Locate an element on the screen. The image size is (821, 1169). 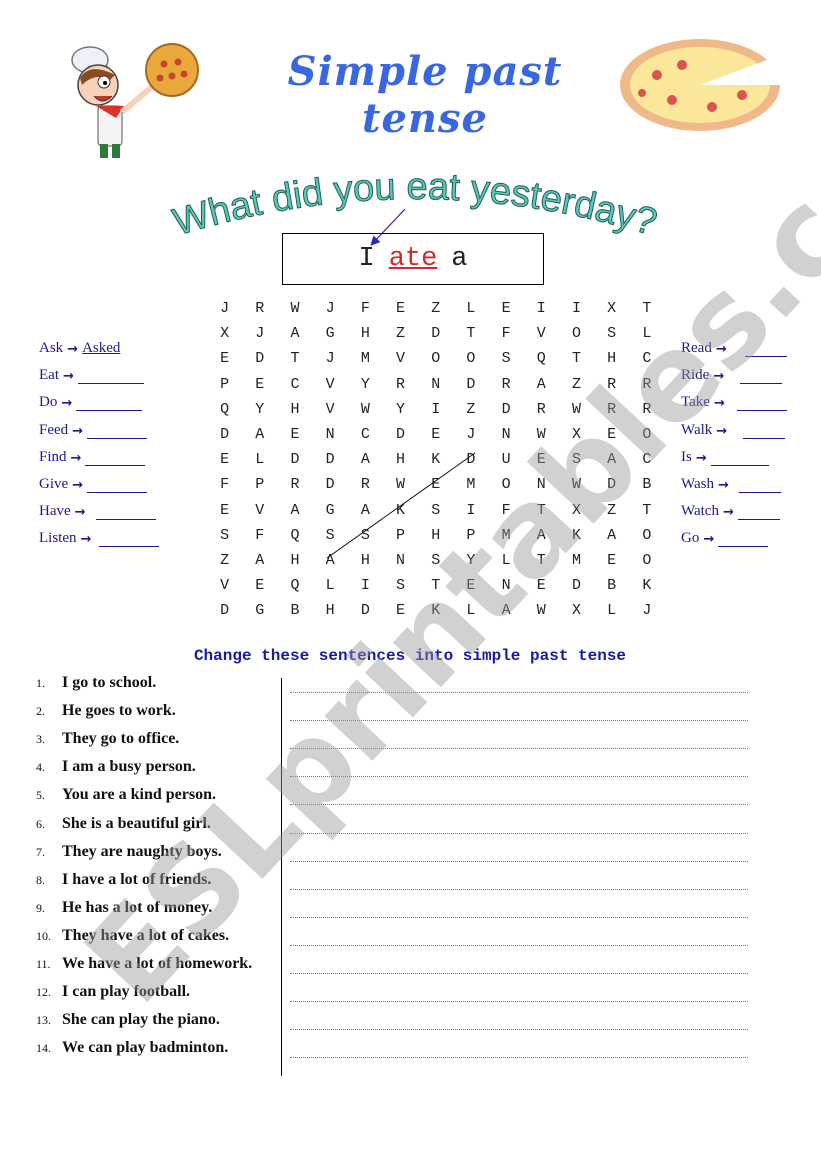
grid-letter: V is located at coordinates (259, 510).